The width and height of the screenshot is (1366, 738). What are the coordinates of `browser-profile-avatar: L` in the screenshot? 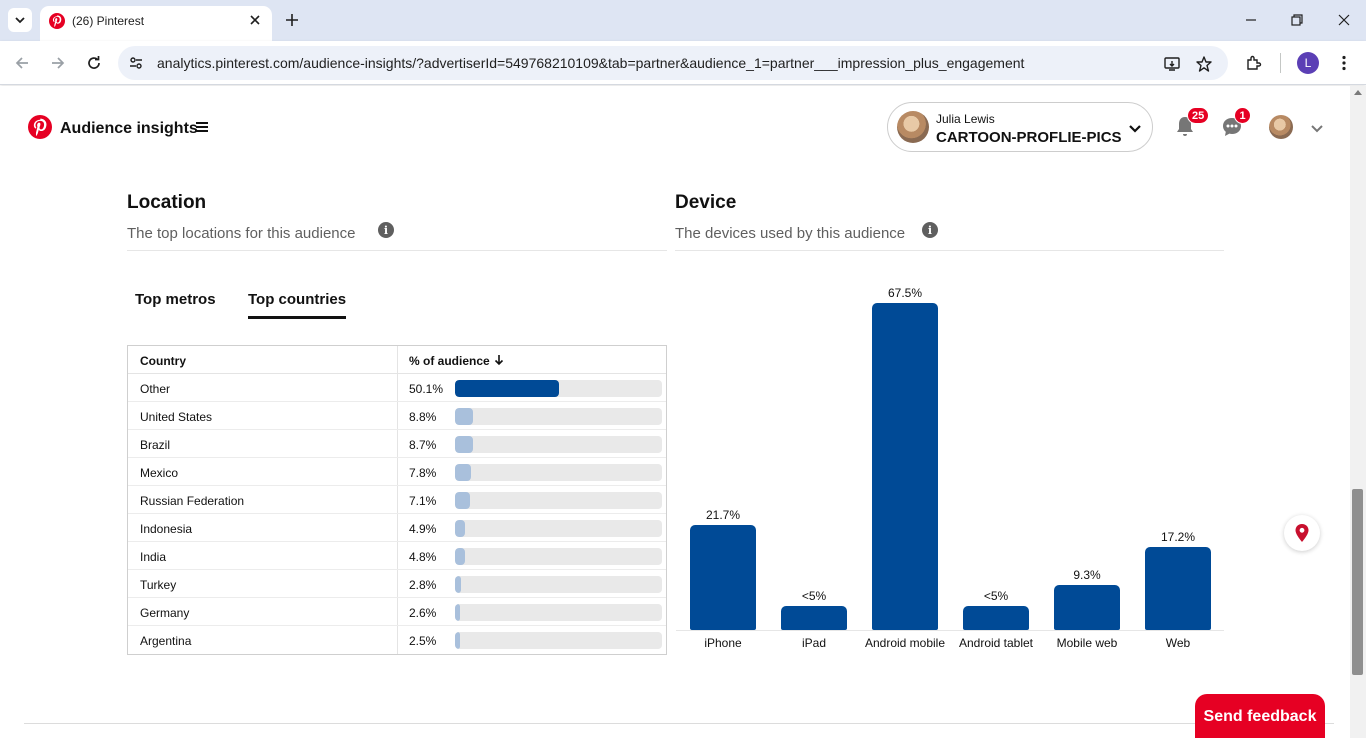 It's located at (1308, 63).